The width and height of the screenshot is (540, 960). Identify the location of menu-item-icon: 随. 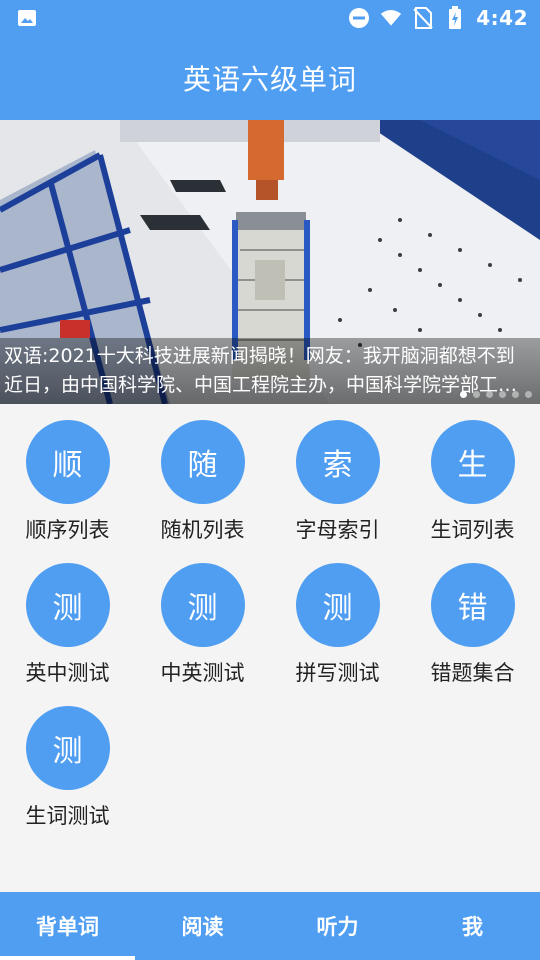
(202, 462).